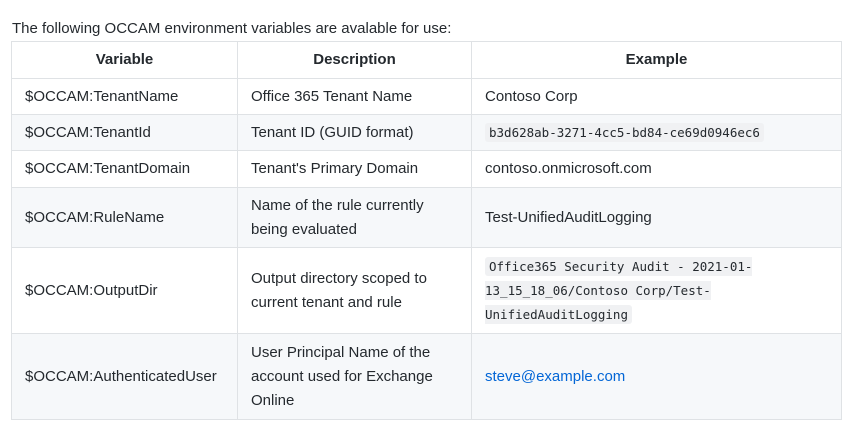  What do you see at coordinates (656, 60) in the screenshot?
I see `column-header-example: Example` at bounding box center [656, 60].